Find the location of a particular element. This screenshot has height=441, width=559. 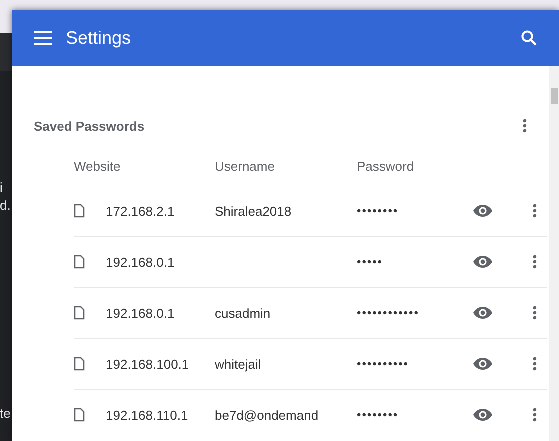

background-text: te is located at coordinates (5, 414).